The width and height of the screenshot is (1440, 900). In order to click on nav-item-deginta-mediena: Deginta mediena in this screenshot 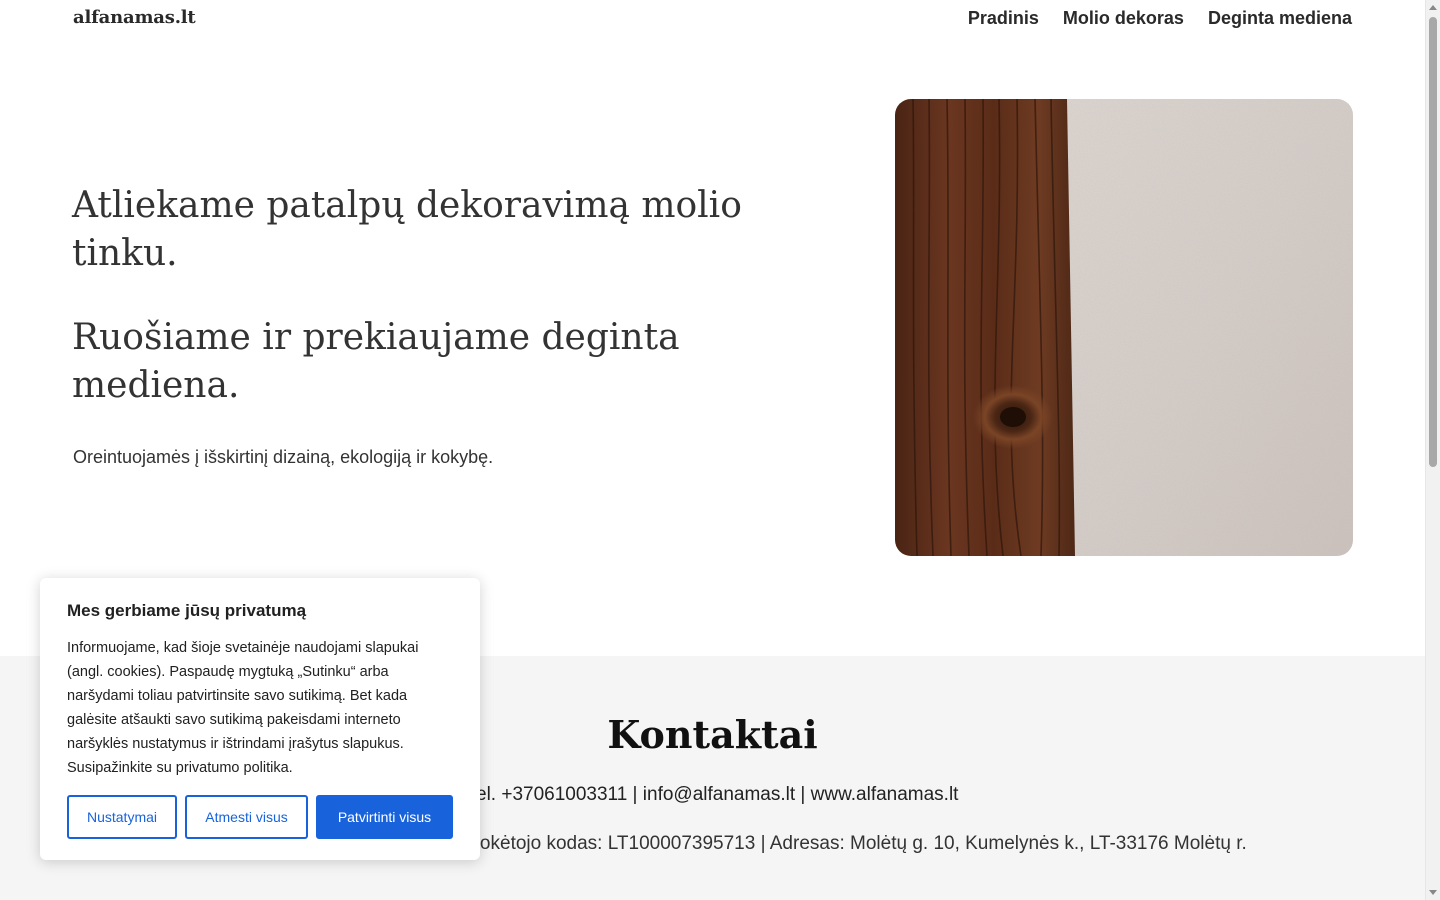, I will do `click(1280, 18)`.